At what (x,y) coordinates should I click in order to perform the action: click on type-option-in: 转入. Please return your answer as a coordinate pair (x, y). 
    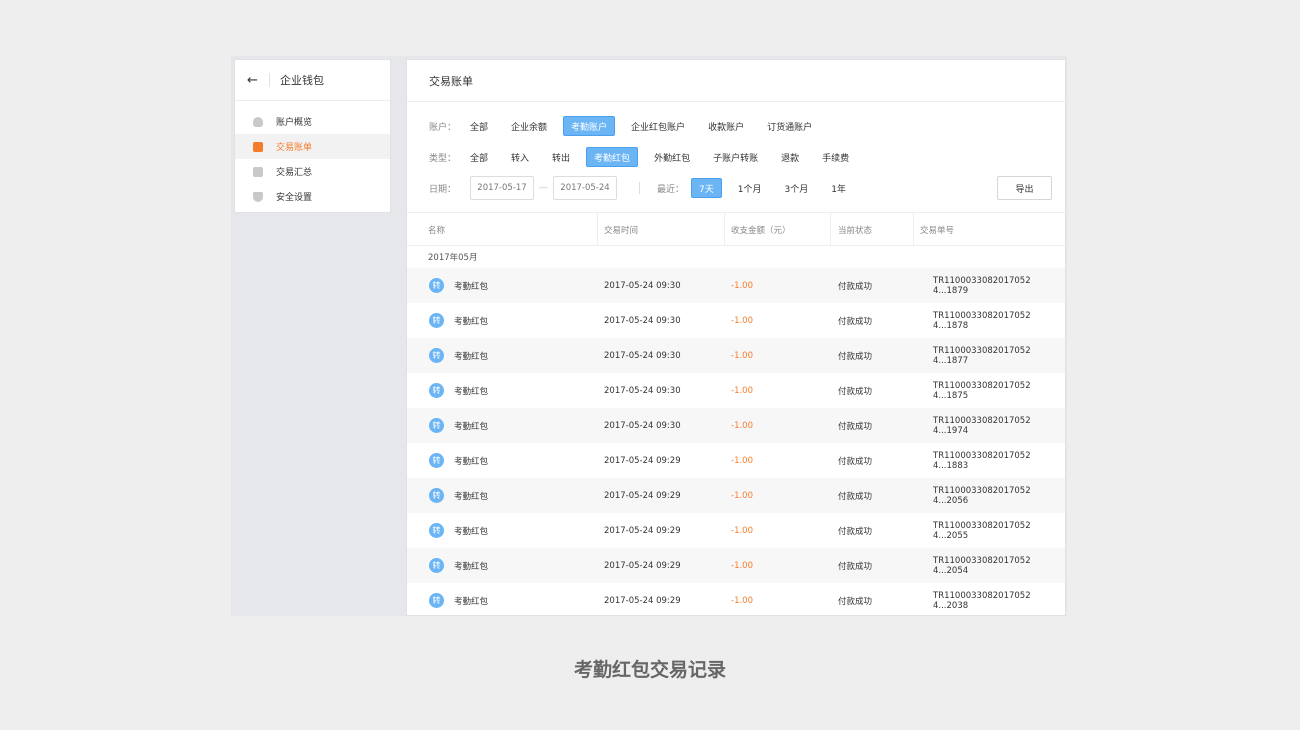
    Looking at the image, I should click on (520, 157).